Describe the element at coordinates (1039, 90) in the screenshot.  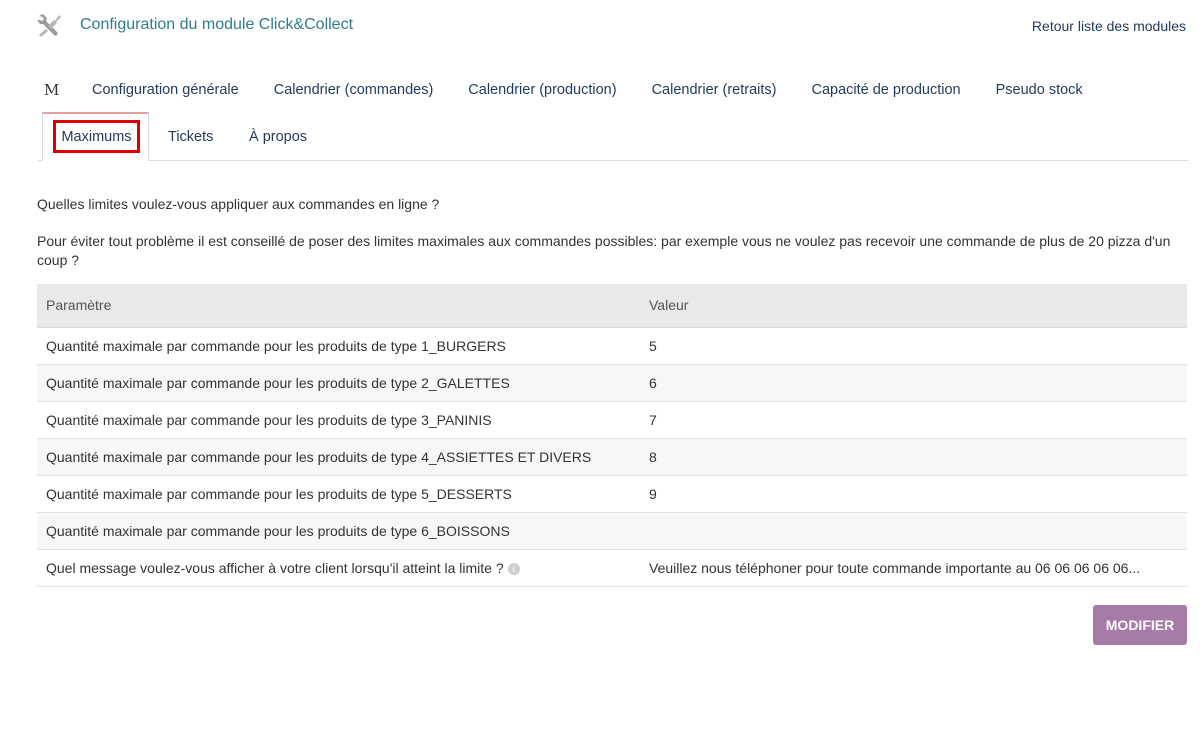
I see `tab-pseudo-stock: Pseudo stock` at that location.